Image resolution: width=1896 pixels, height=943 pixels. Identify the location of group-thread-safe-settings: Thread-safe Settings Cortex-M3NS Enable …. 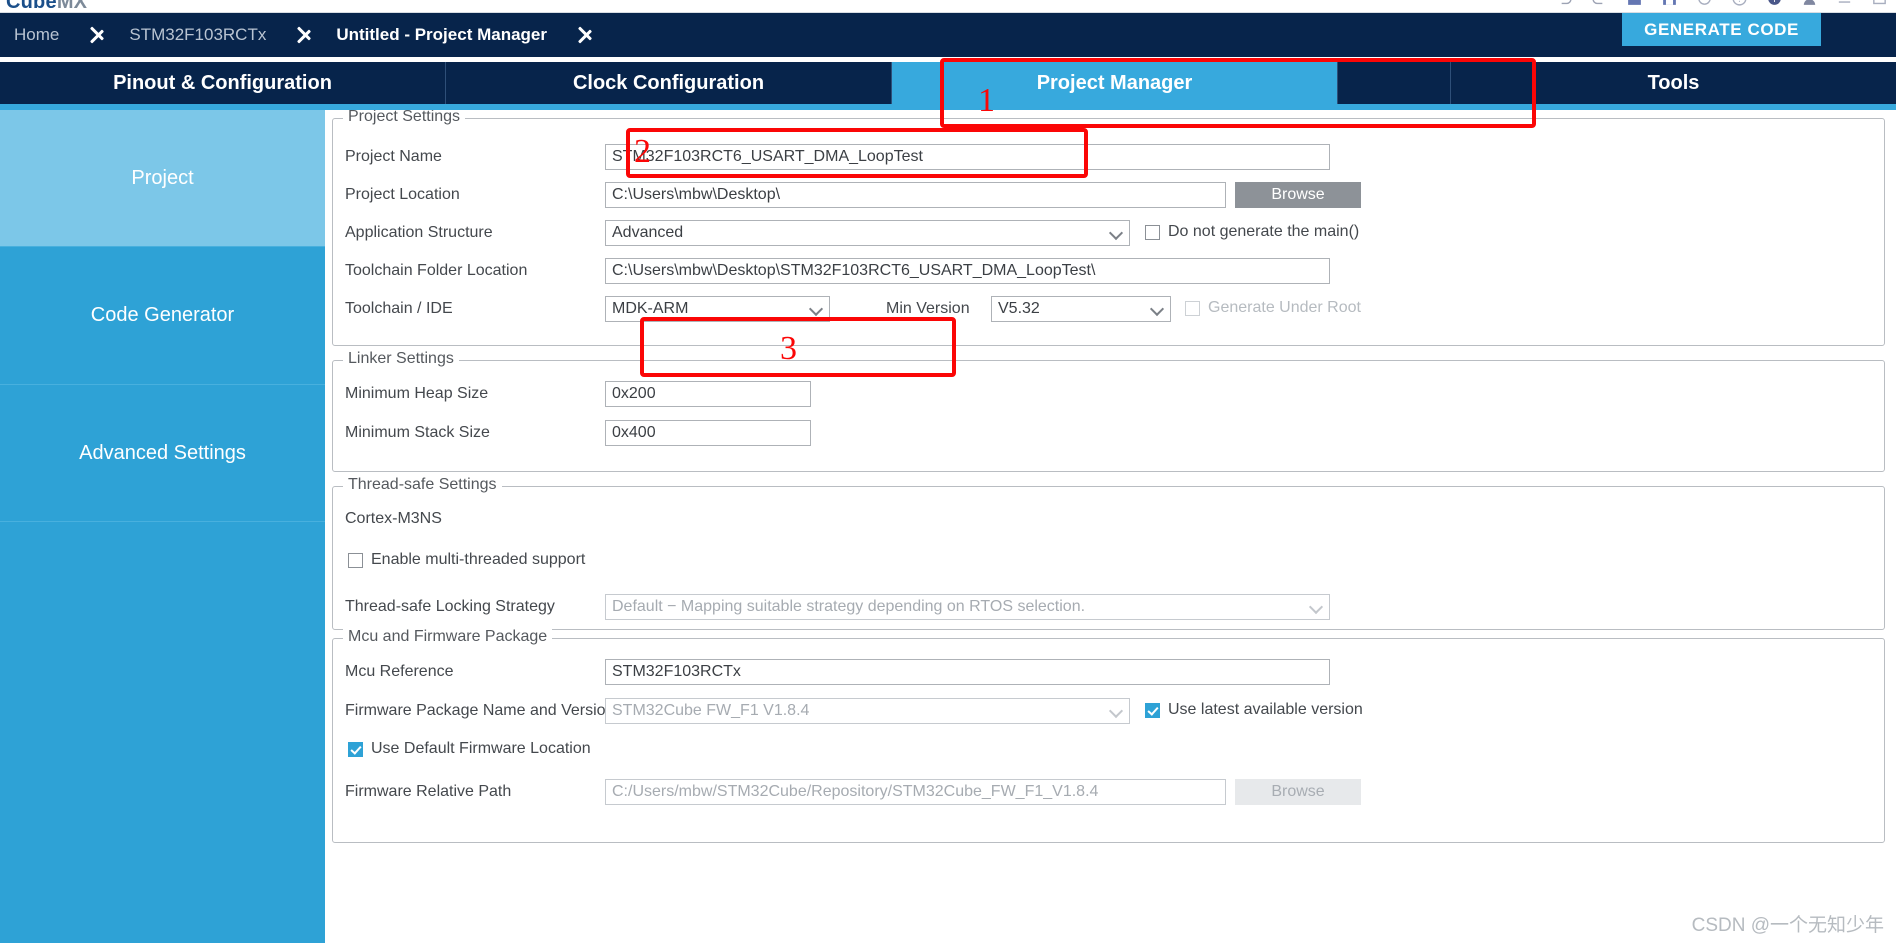
(1108, 553).